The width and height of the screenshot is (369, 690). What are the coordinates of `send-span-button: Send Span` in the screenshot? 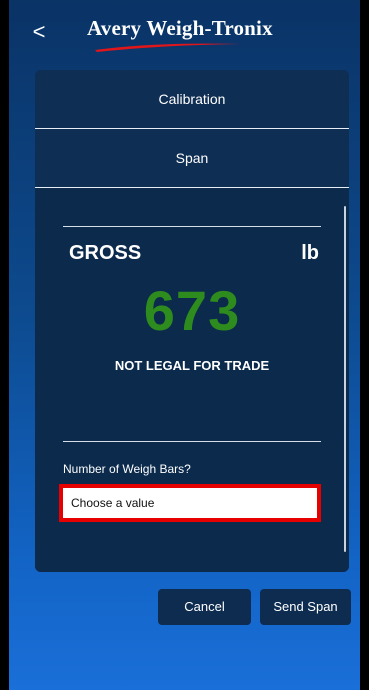 It's located at (305, 607).